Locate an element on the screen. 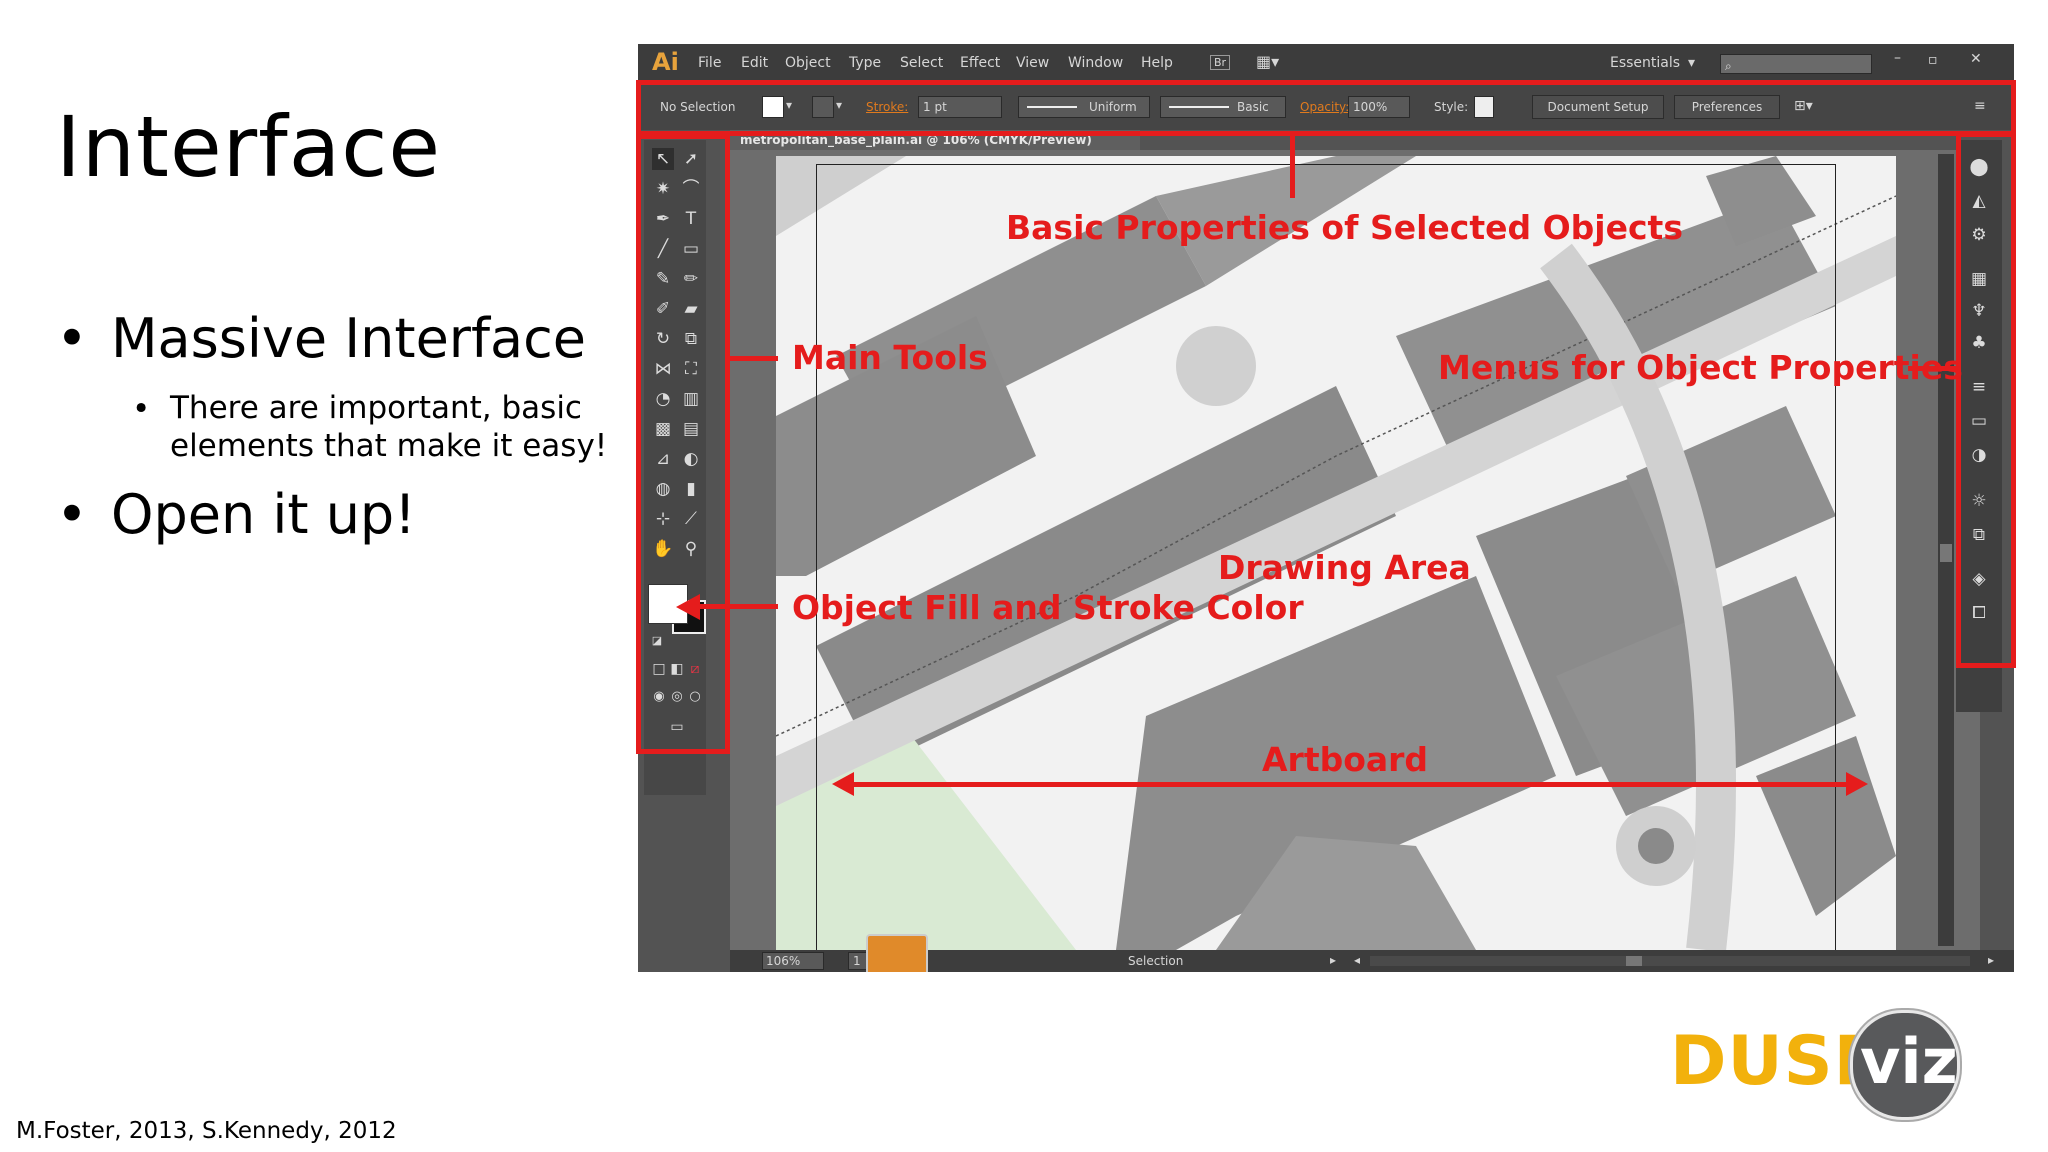 Image resolution: width=2048 pixels, height=1152 pixels. menu-edit: Edit is located at coordinates (754, 63).